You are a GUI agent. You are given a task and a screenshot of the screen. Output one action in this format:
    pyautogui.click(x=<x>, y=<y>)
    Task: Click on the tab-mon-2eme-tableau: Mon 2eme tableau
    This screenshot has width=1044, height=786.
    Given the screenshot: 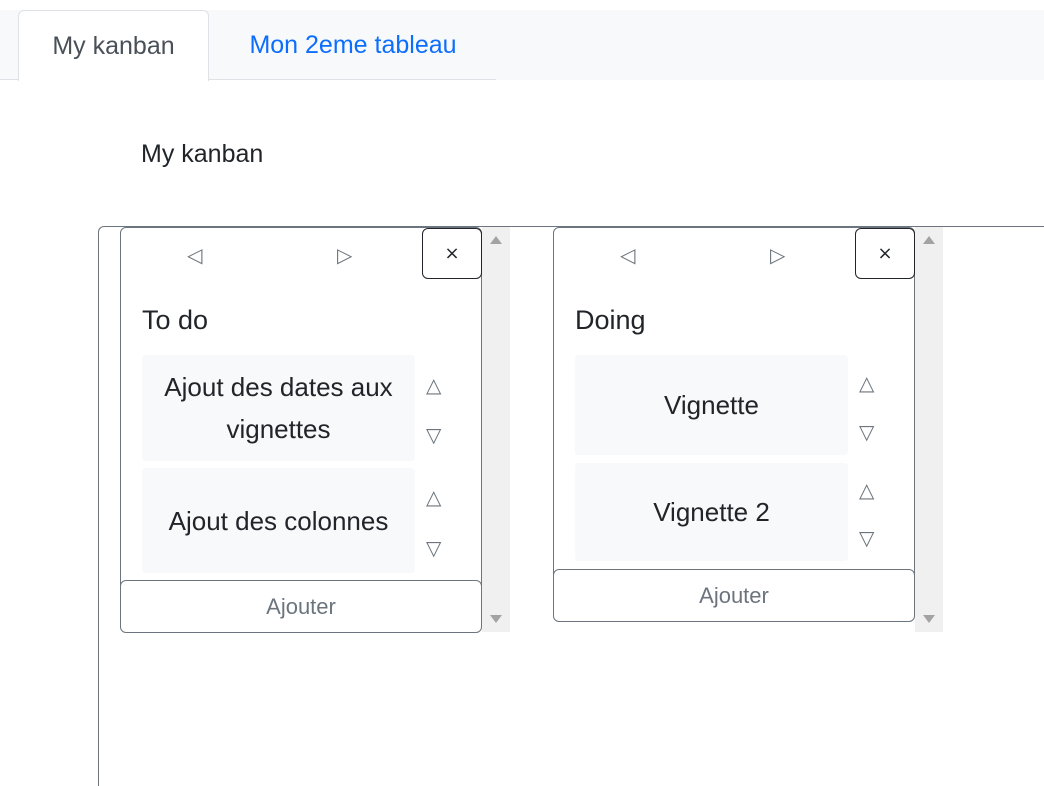 What is the action you would take?
    pyautogui.click(x=353, y=45)
    